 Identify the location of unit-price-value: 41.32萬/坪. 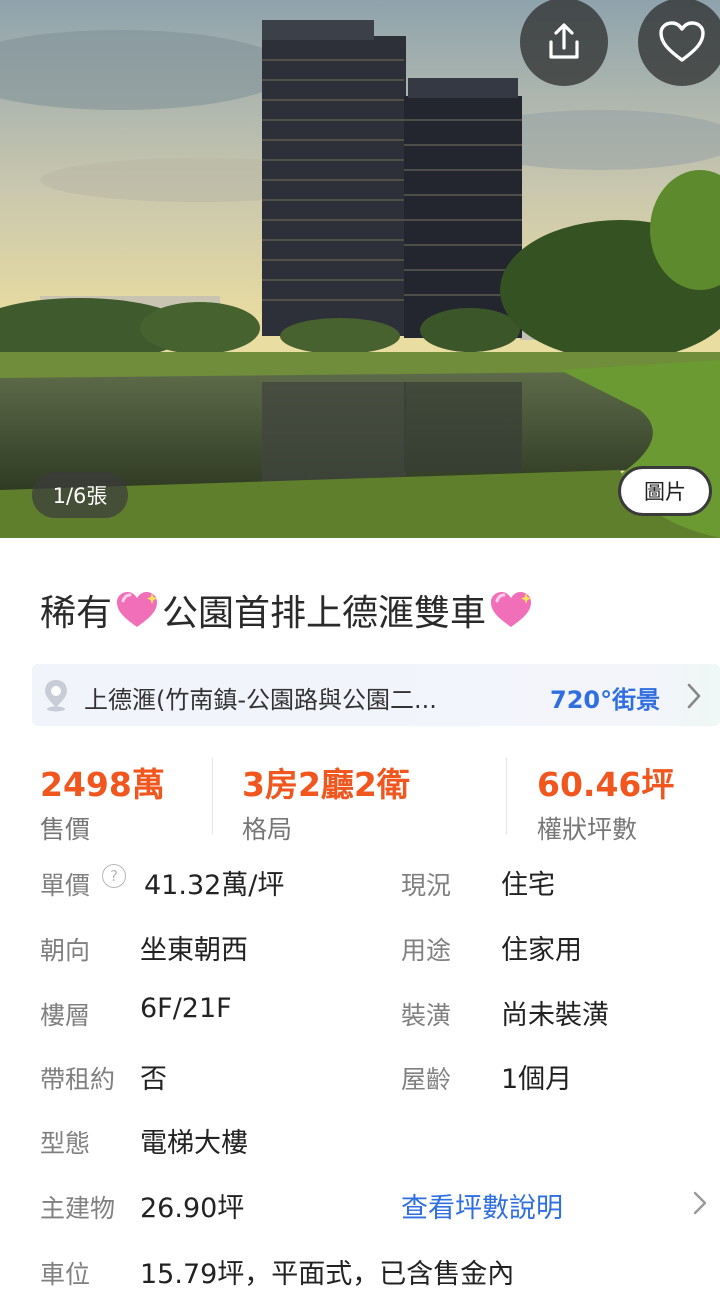
(214, 885).